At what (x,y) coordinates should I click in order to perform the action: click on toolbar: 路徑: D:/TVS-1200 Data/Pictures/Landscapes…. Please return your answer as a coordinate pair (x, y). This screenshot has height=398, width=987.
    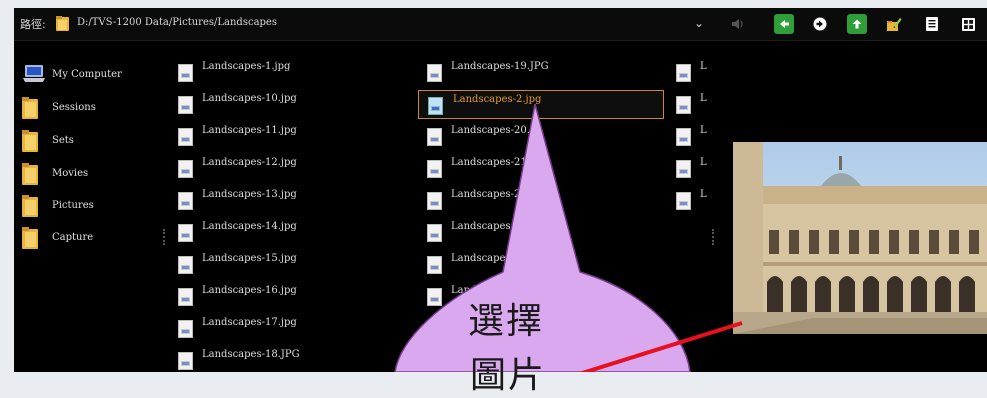
    Looking at the image, I should click on (500, 24).